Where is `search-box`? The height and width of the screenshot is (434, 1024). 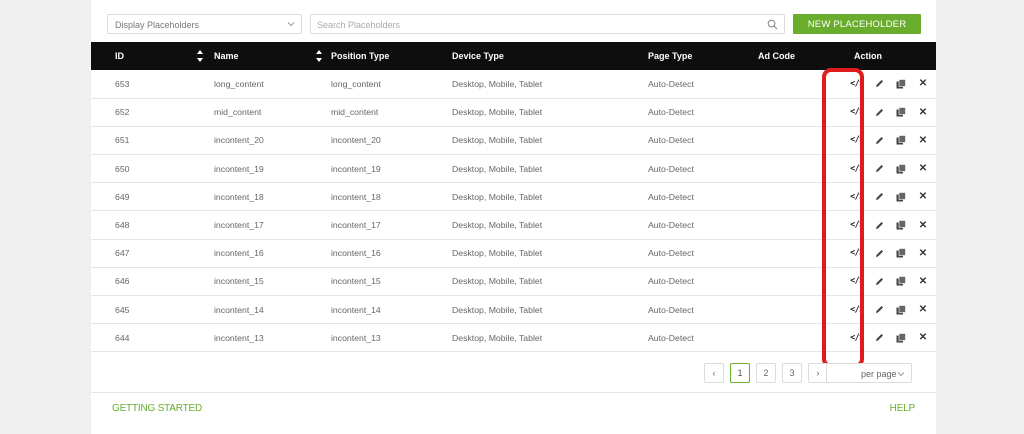 search-box is located at coordinates (547, 24).